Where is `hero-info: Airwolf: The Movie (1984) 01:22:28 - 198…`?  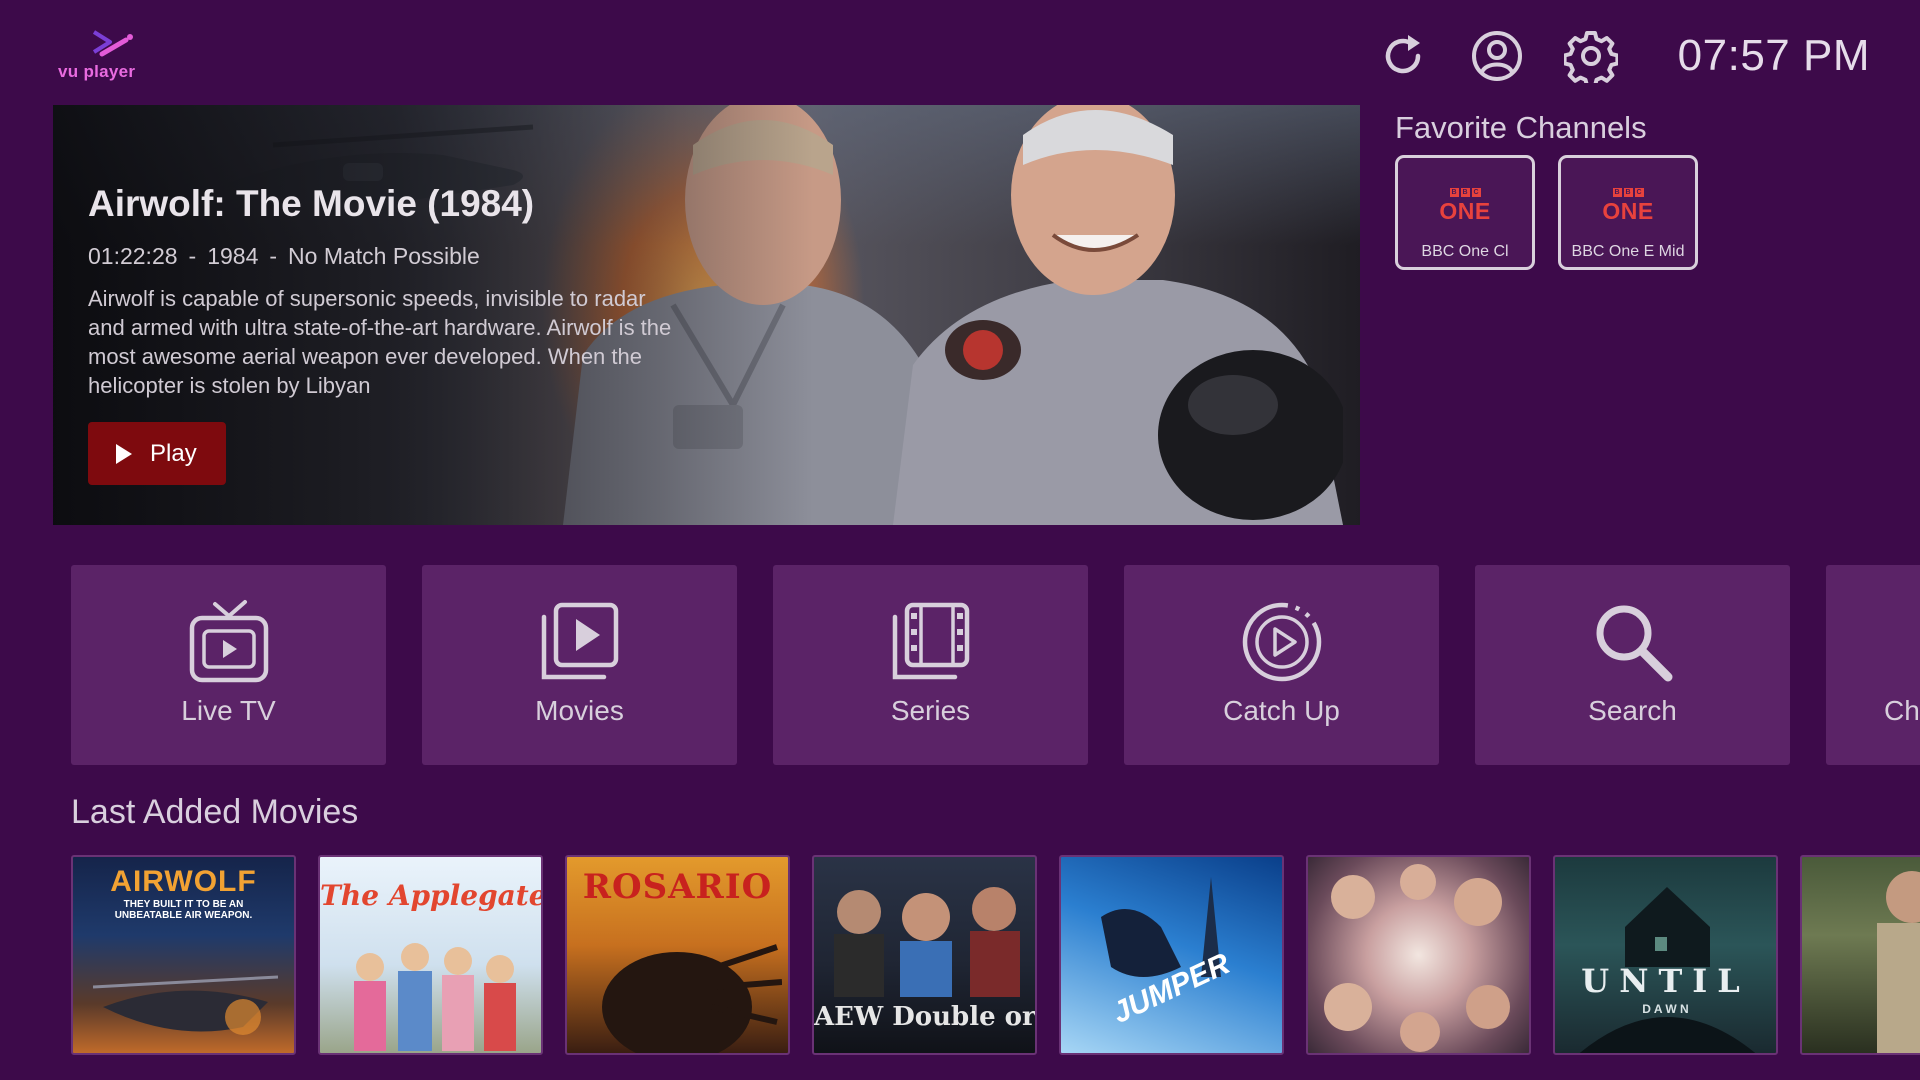 hero-info: Airwolf: The Movie (1984) 01:22:28 - 198… is located at coordinates (398, 334).